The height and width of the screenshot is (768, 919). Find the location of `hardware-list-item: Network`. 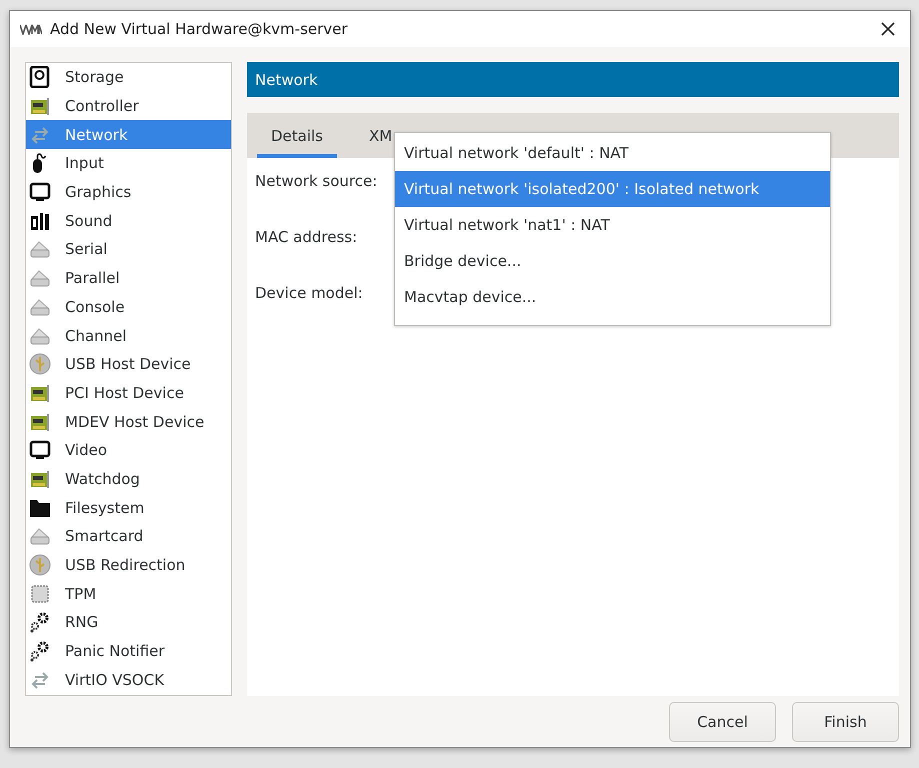

hardware-list-item: Network is located at coordinates (128, 135).